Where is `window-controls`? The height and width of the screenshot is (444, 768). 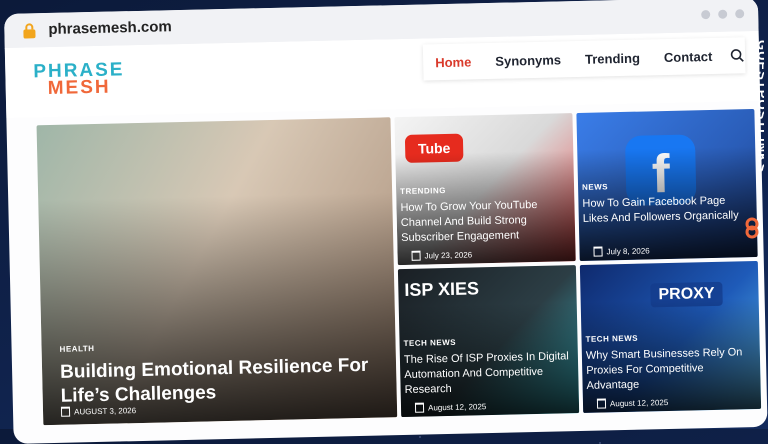 window-controls is located at coordinates (723, 14).